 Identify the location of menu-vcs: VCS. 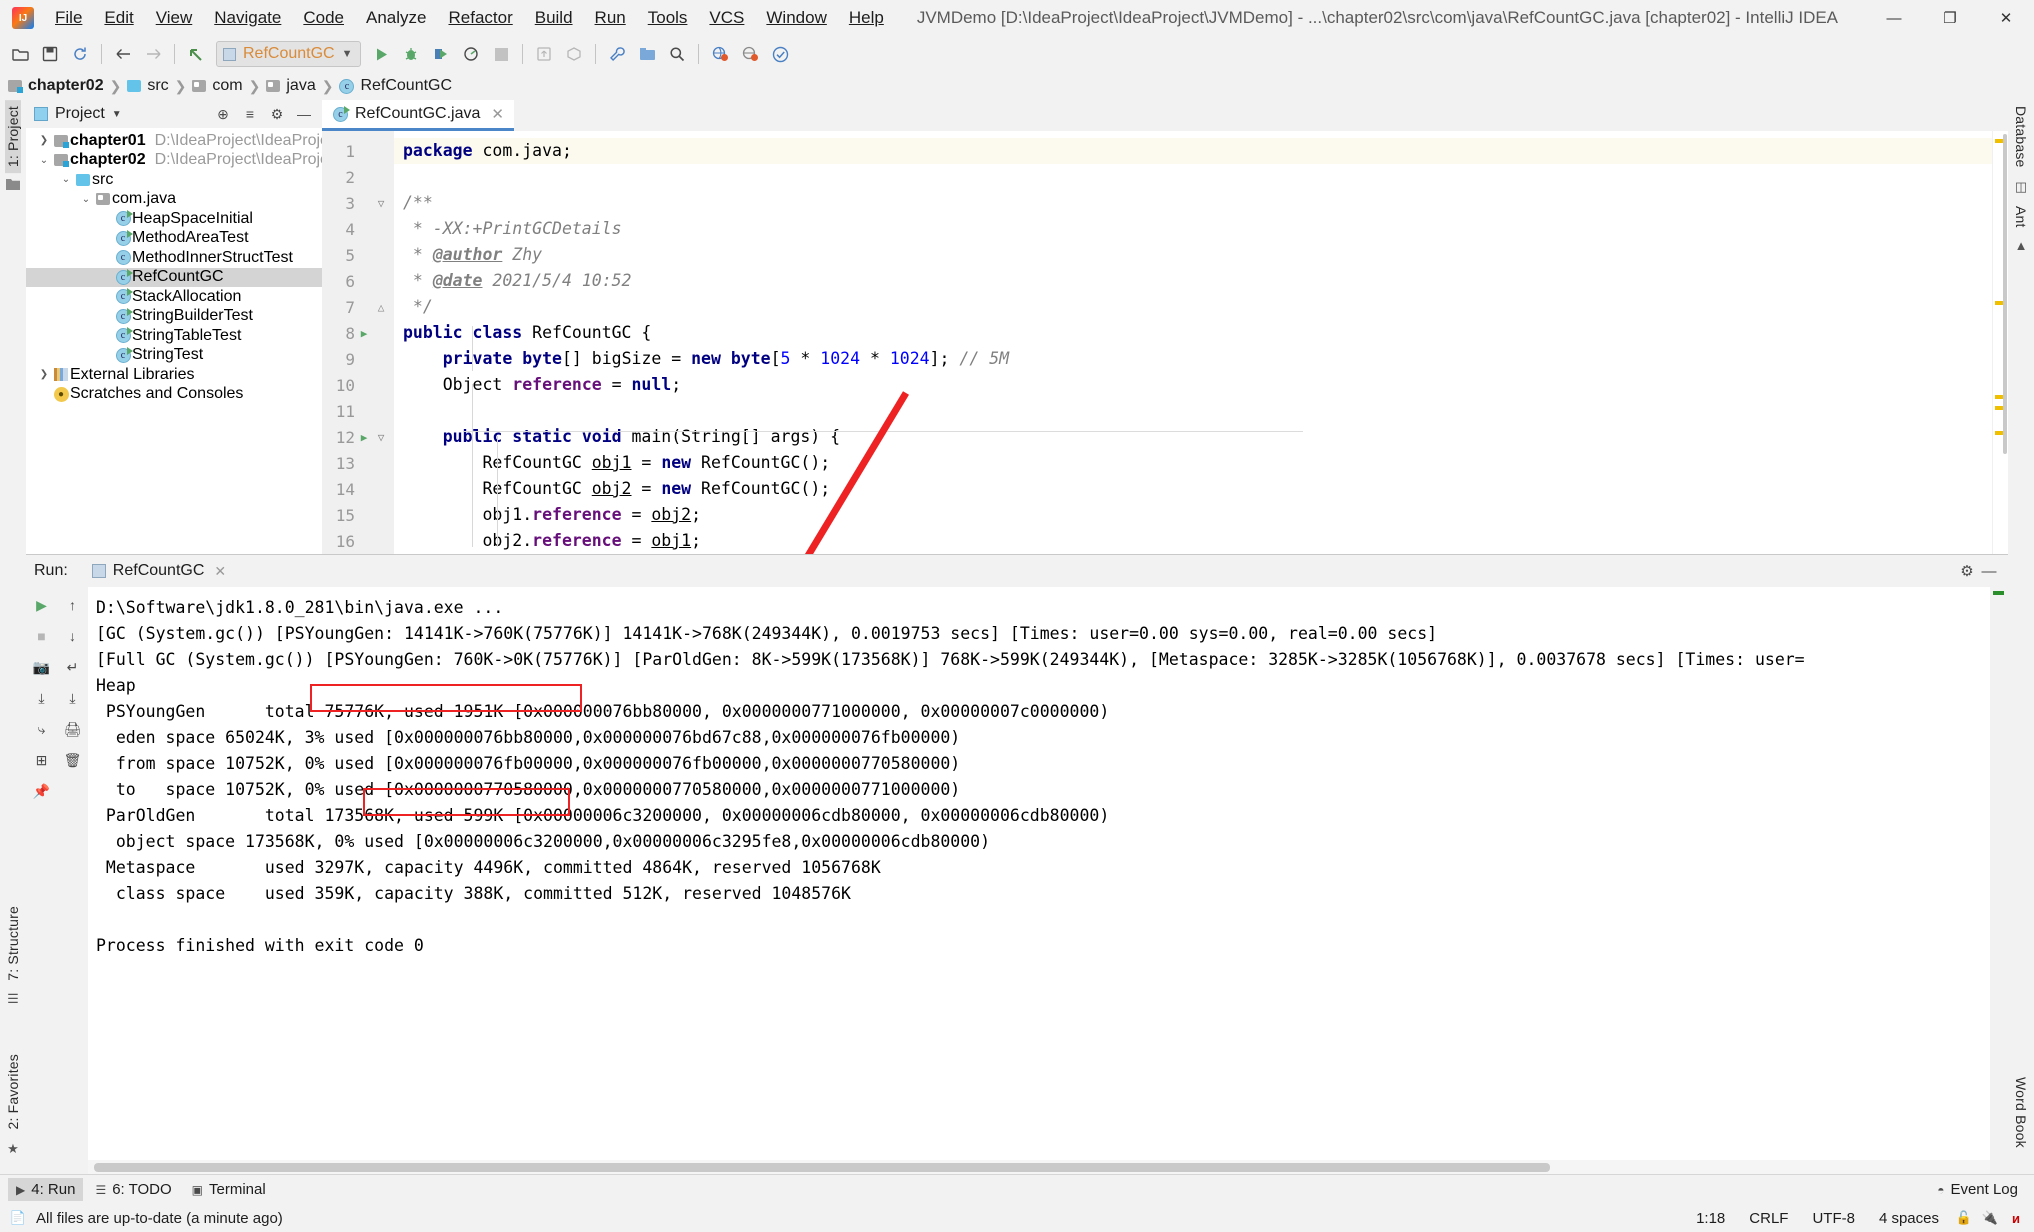
(726, 18).